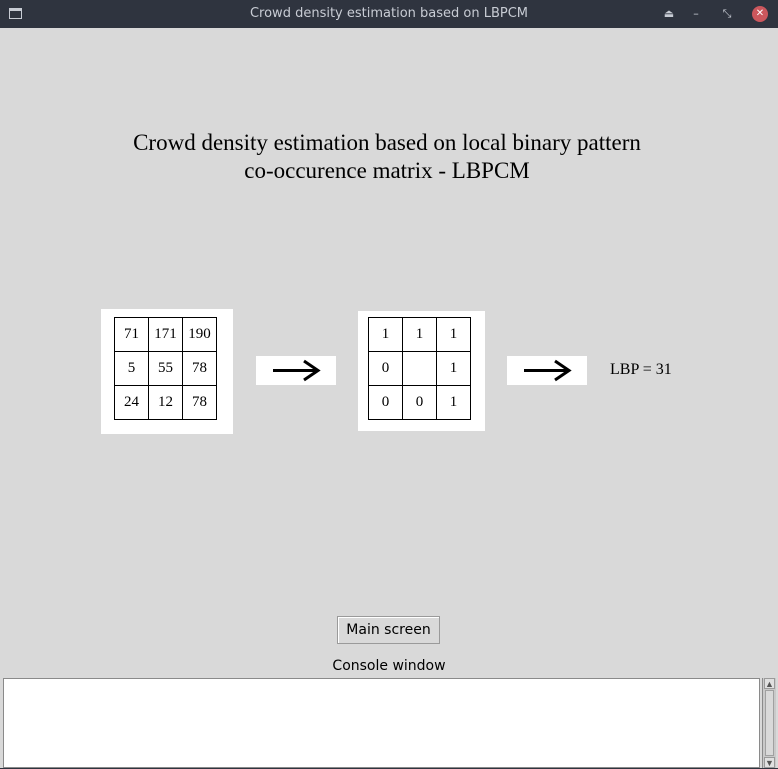 The width and height of the screenshot is (778, 769). What do you see at coordinates (131, 334) in the screenshot?
I see `grid-cell: 71` at bounding box center [131, 334].